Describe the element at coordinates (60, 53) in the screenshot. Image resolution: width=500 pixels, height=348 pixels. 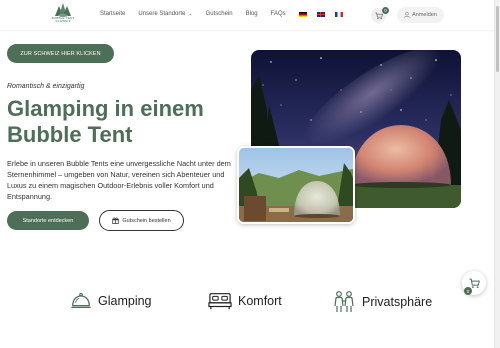
I see `switzerland-button: ZUR SCHWEIZ HIER KLICKEN` at that location.